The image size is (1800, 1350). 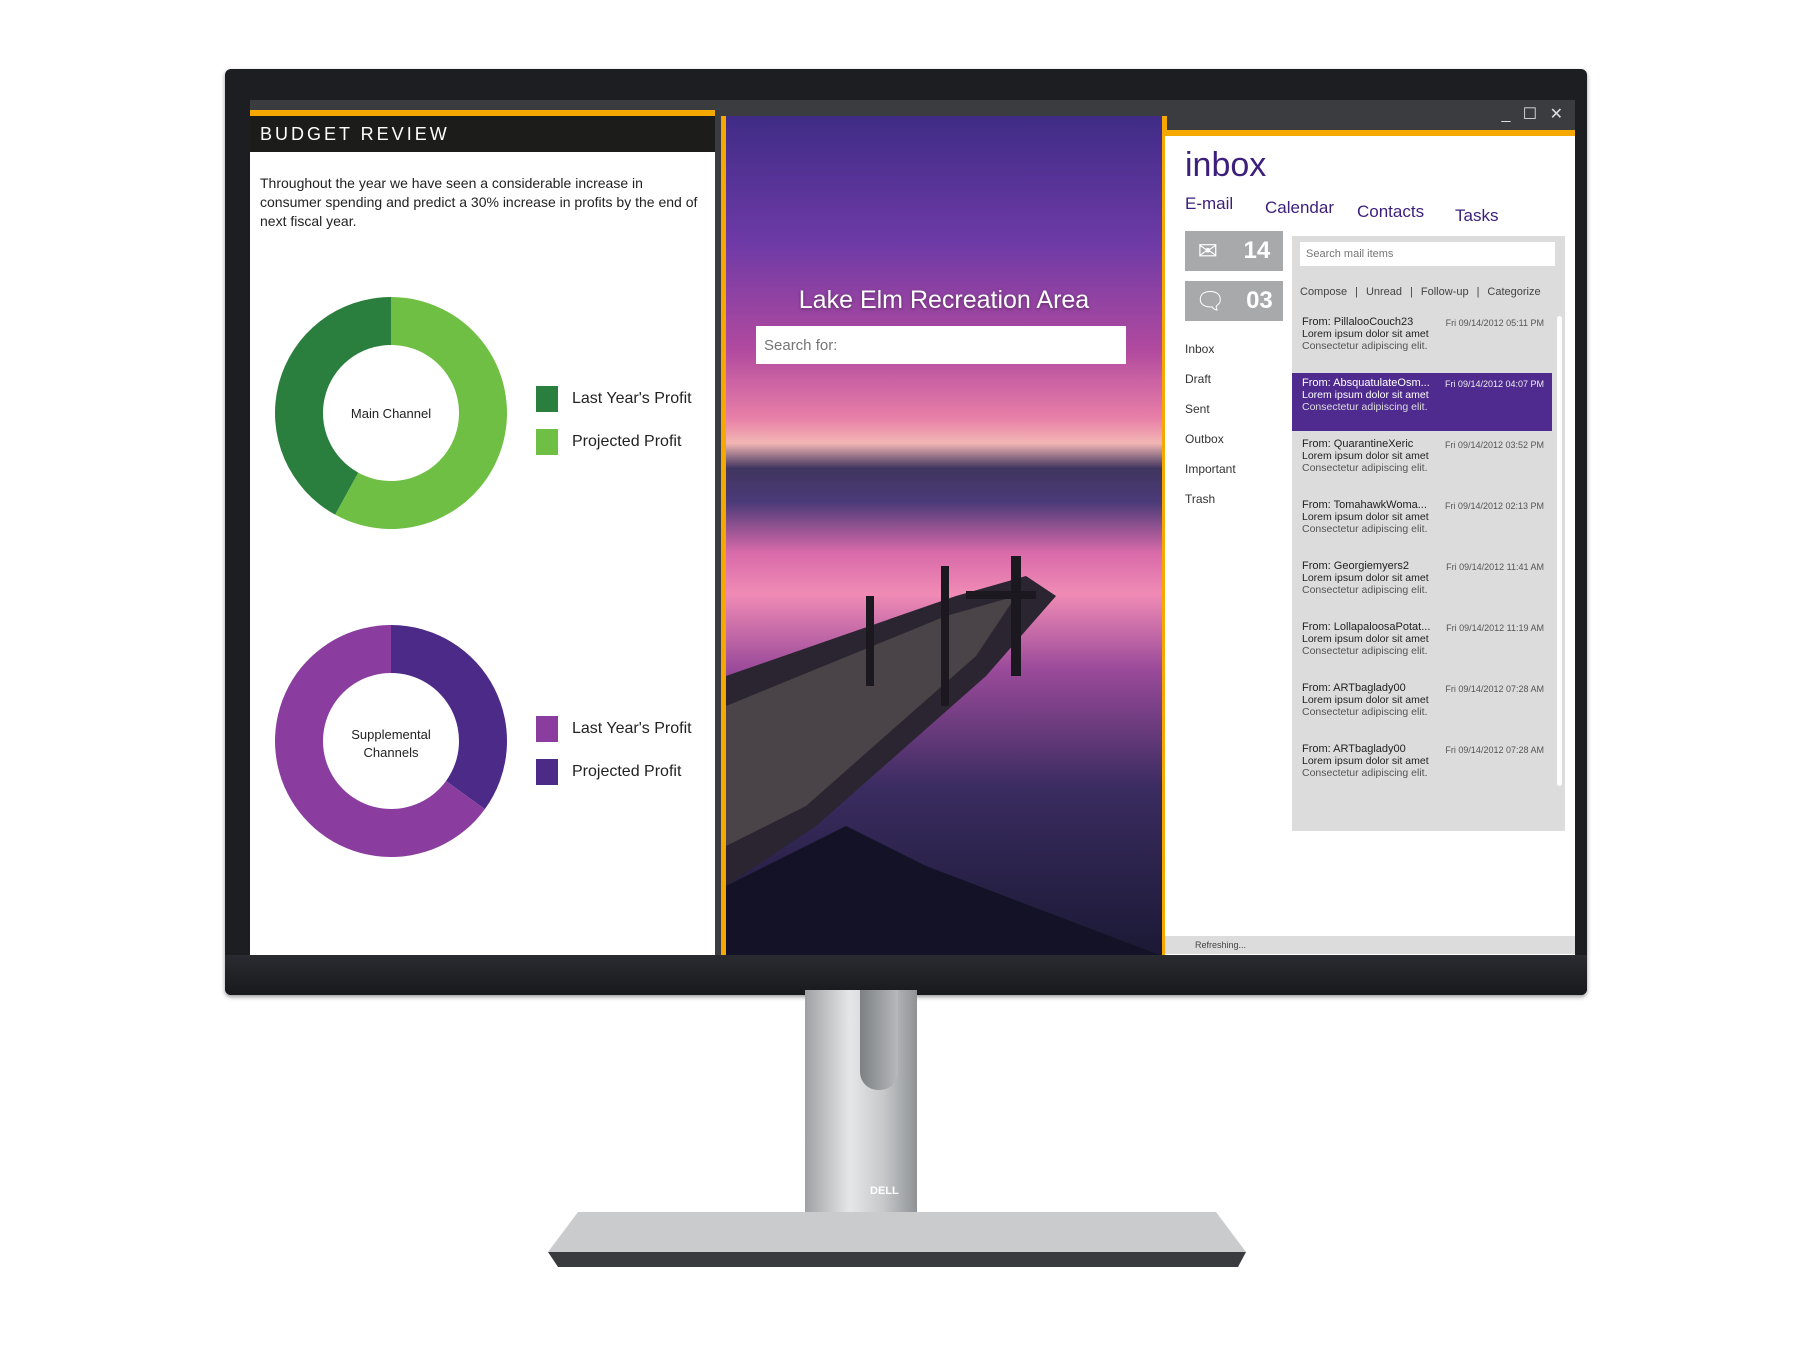 What do you see at coordinates (1513, 292) in the screenshot?
I see `action-categorize: Categorize` at bounding box center [1513, 292].